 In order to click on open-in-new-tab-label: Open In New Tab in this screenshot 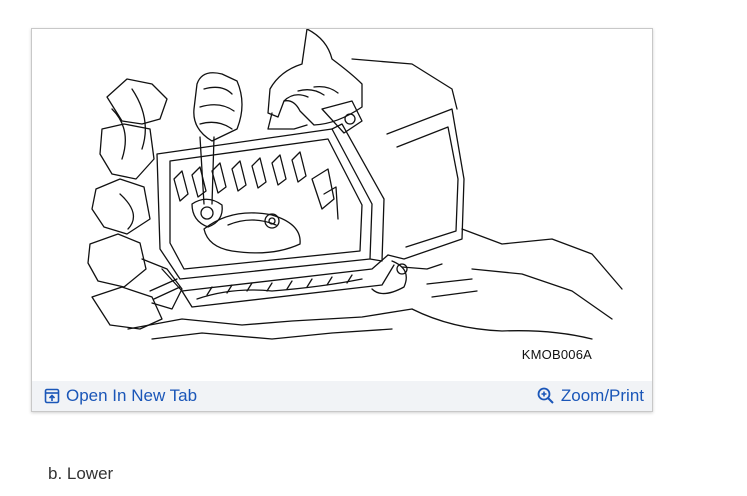, I will do `click(132, 395)`.